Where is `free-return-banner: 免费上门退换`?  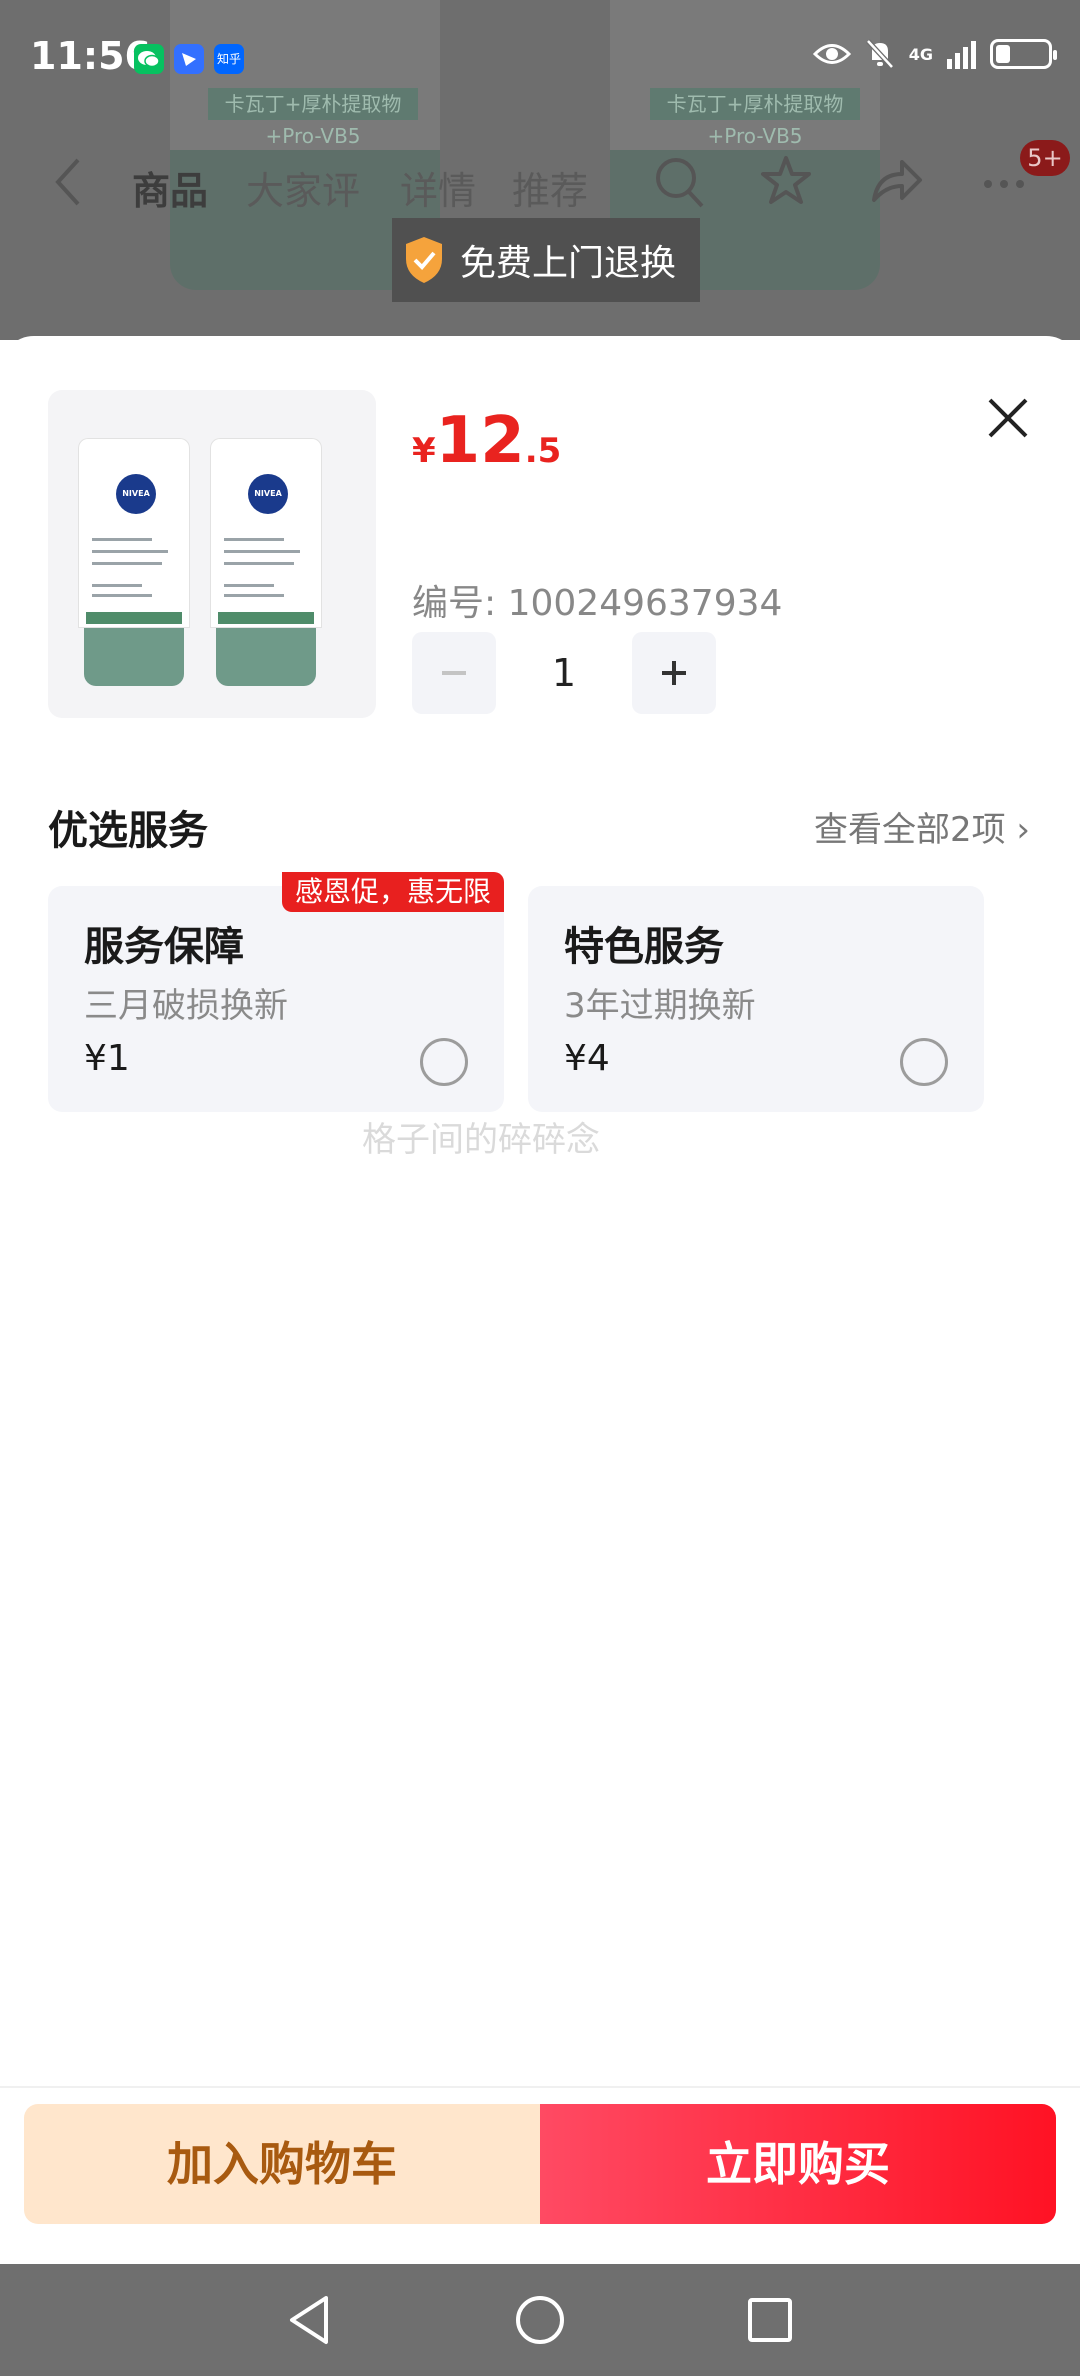 free-return-banner: 免费上门退换 is located at coordinates (546, 260).